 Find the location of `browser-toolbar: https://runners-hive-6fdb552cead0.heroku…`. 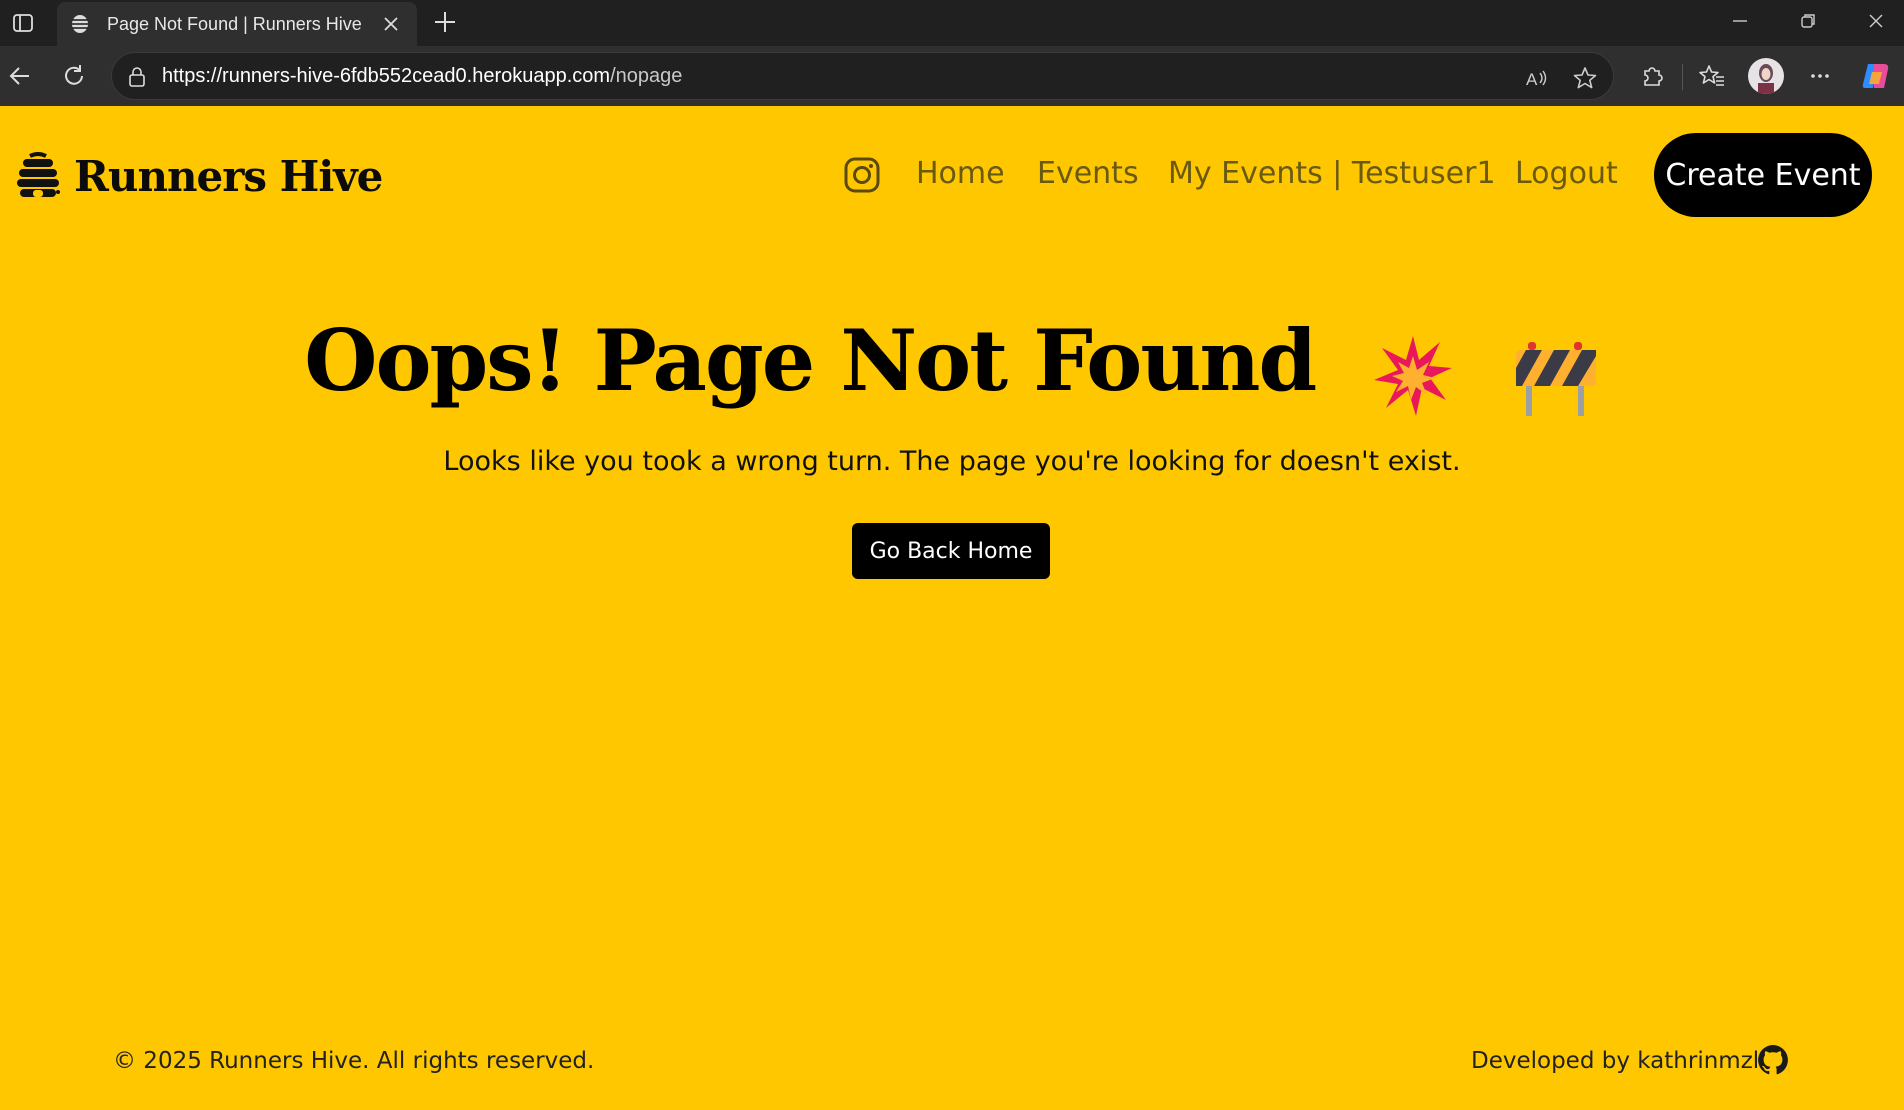

browser-toolbar: https://runners-hive-6fdb552cead0.heroku… is located at coordinates (952, 76).